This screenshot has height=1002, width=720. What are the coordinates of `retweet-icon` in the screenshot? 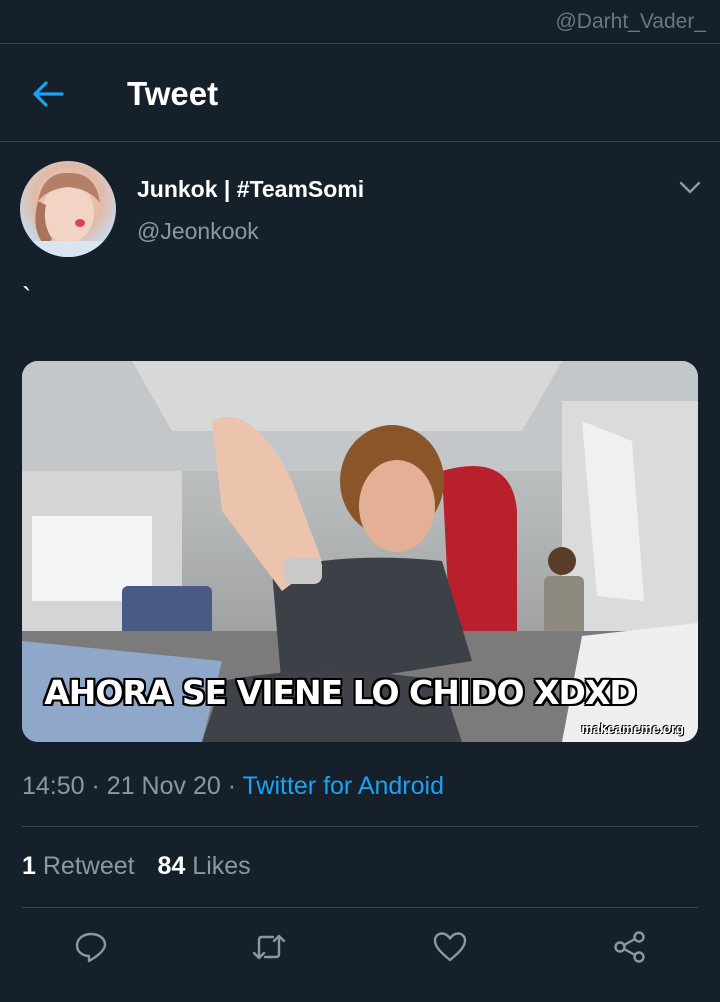 It's located at (269, 947).